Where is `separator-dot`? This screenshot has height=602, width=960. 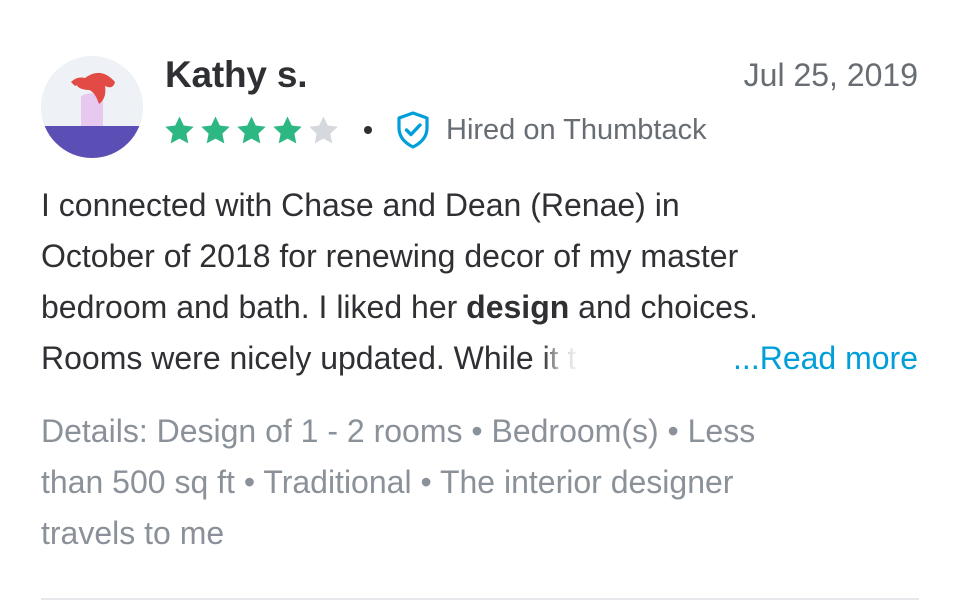
separator-dot is located at coordinates (368, 130).